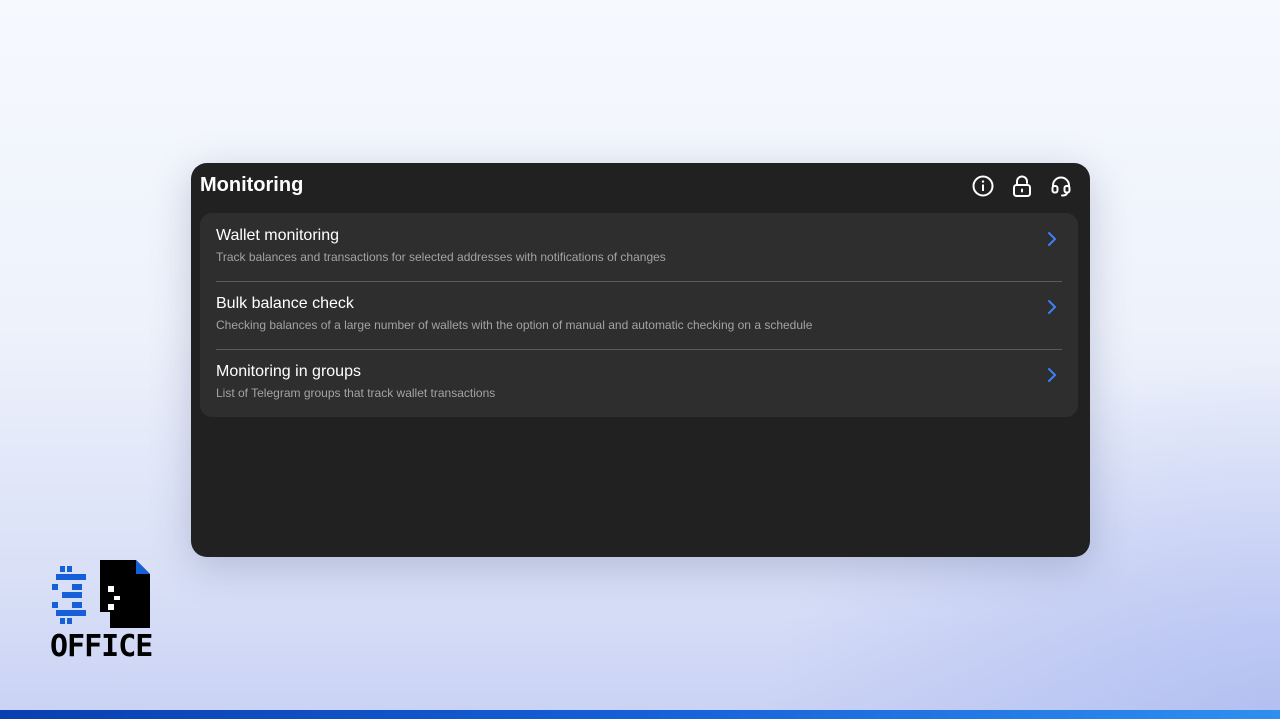 The image size is (1280, 719). I want to click on header-actions, so click(1022, 186).